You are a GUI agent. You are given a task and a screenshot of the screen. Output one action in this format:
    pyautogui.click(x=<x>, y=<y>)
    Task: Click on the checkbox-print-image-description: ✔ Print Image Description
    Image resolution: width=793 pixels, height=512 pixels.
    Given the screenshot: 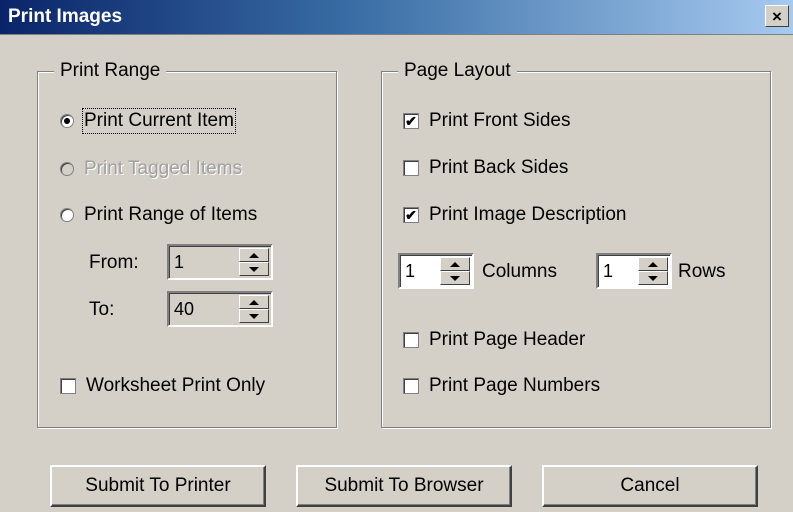 What is the action you would take?
    pyautogui.click(x=514, y=215)
    